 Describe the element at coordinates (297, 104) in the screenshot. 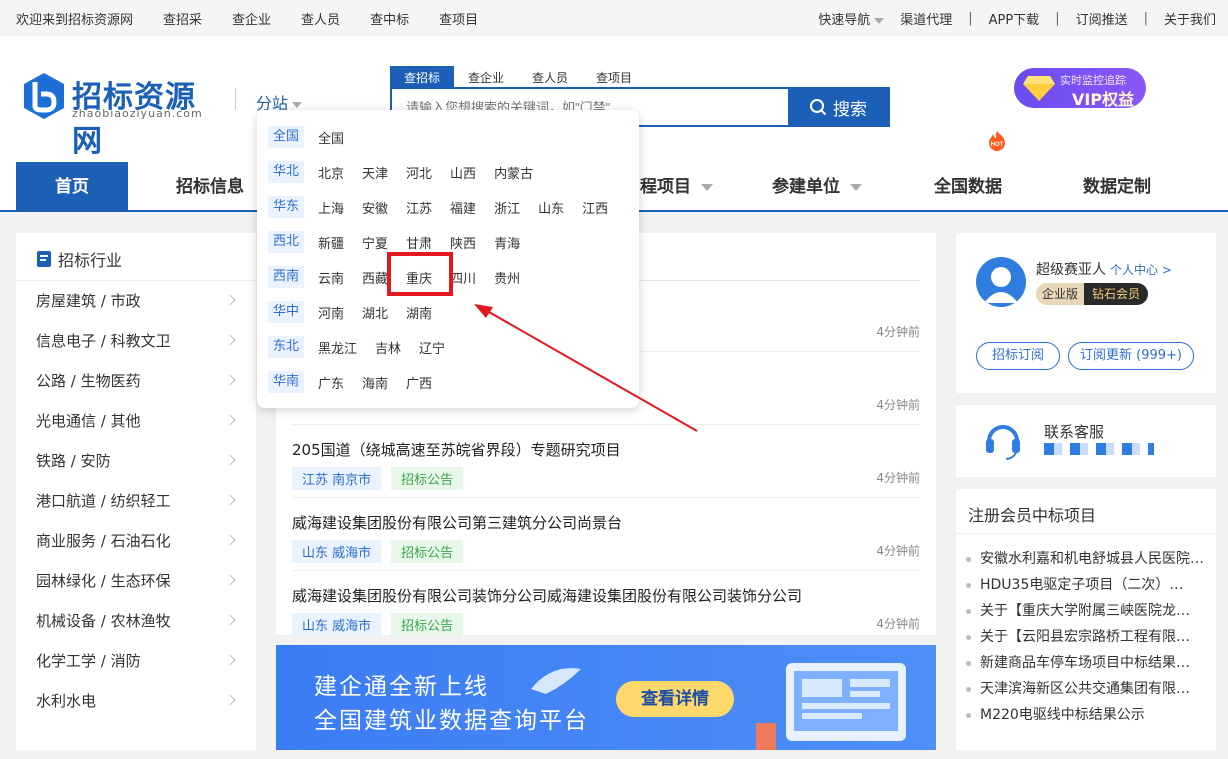

I see `chevron-down-icon` at that location.